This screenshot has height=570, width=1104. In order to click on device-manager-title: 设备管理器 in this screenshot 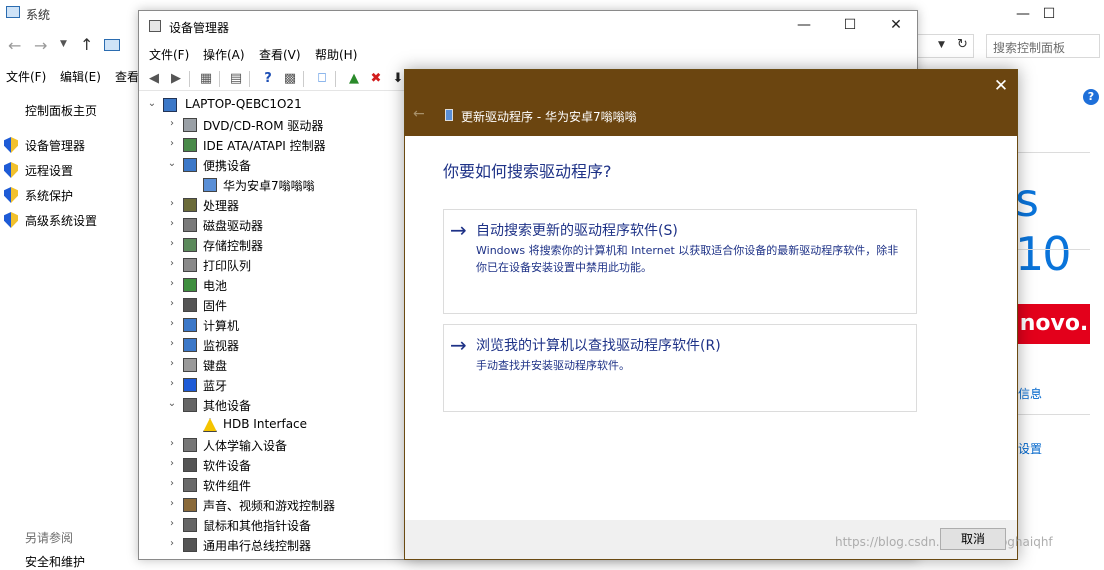, I will do `click(199, 28)`.